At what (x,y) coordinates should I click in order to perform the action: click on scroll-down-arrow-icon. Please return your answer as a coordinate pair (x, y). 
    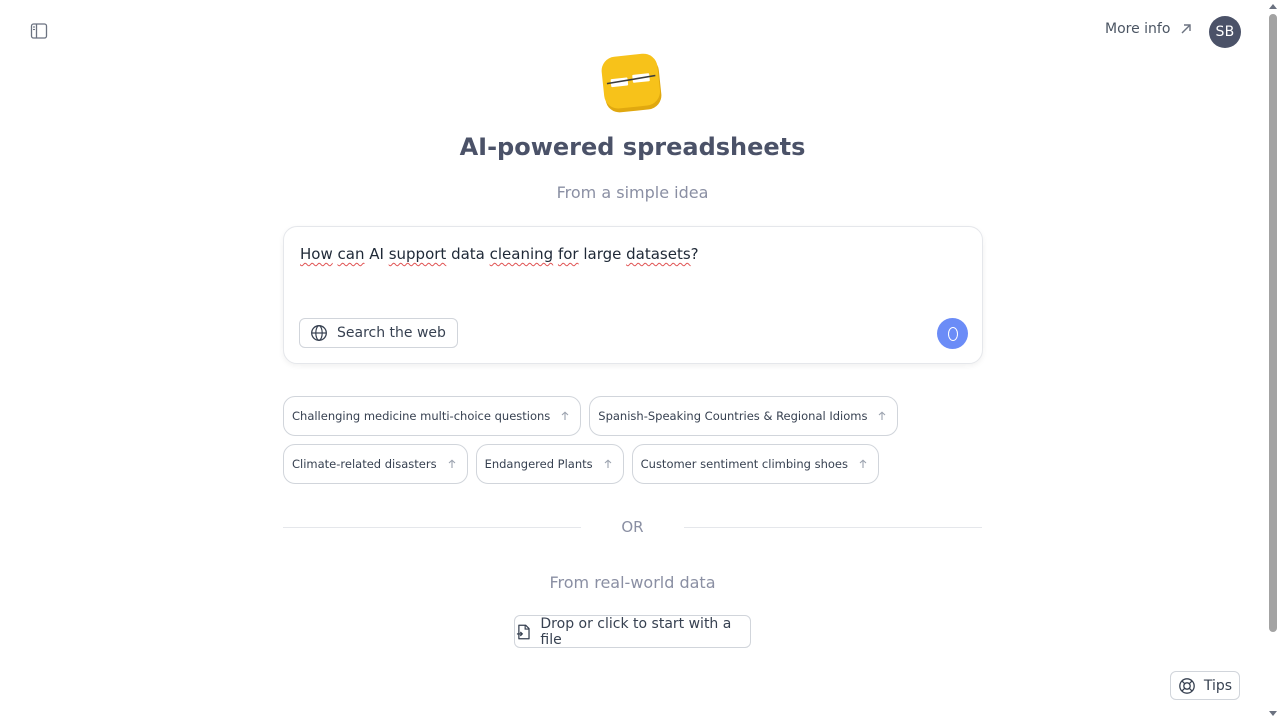
    Looking at the image, I should click on (1273, 713).